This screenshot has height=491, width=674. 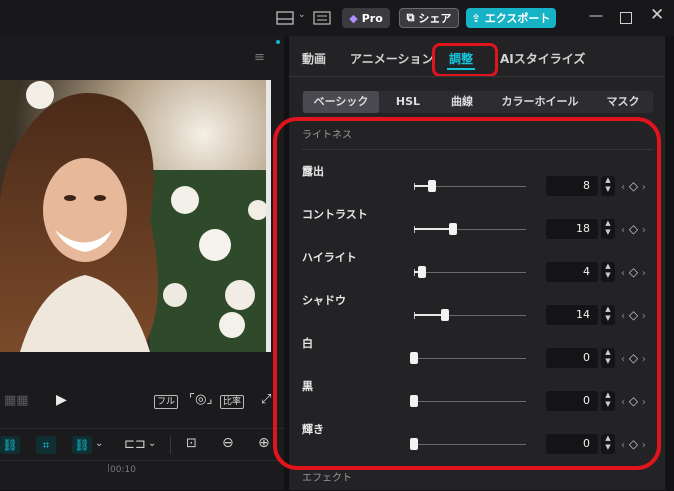 I want to click on diamond-icon: ◆, so click(x=353, y=18).